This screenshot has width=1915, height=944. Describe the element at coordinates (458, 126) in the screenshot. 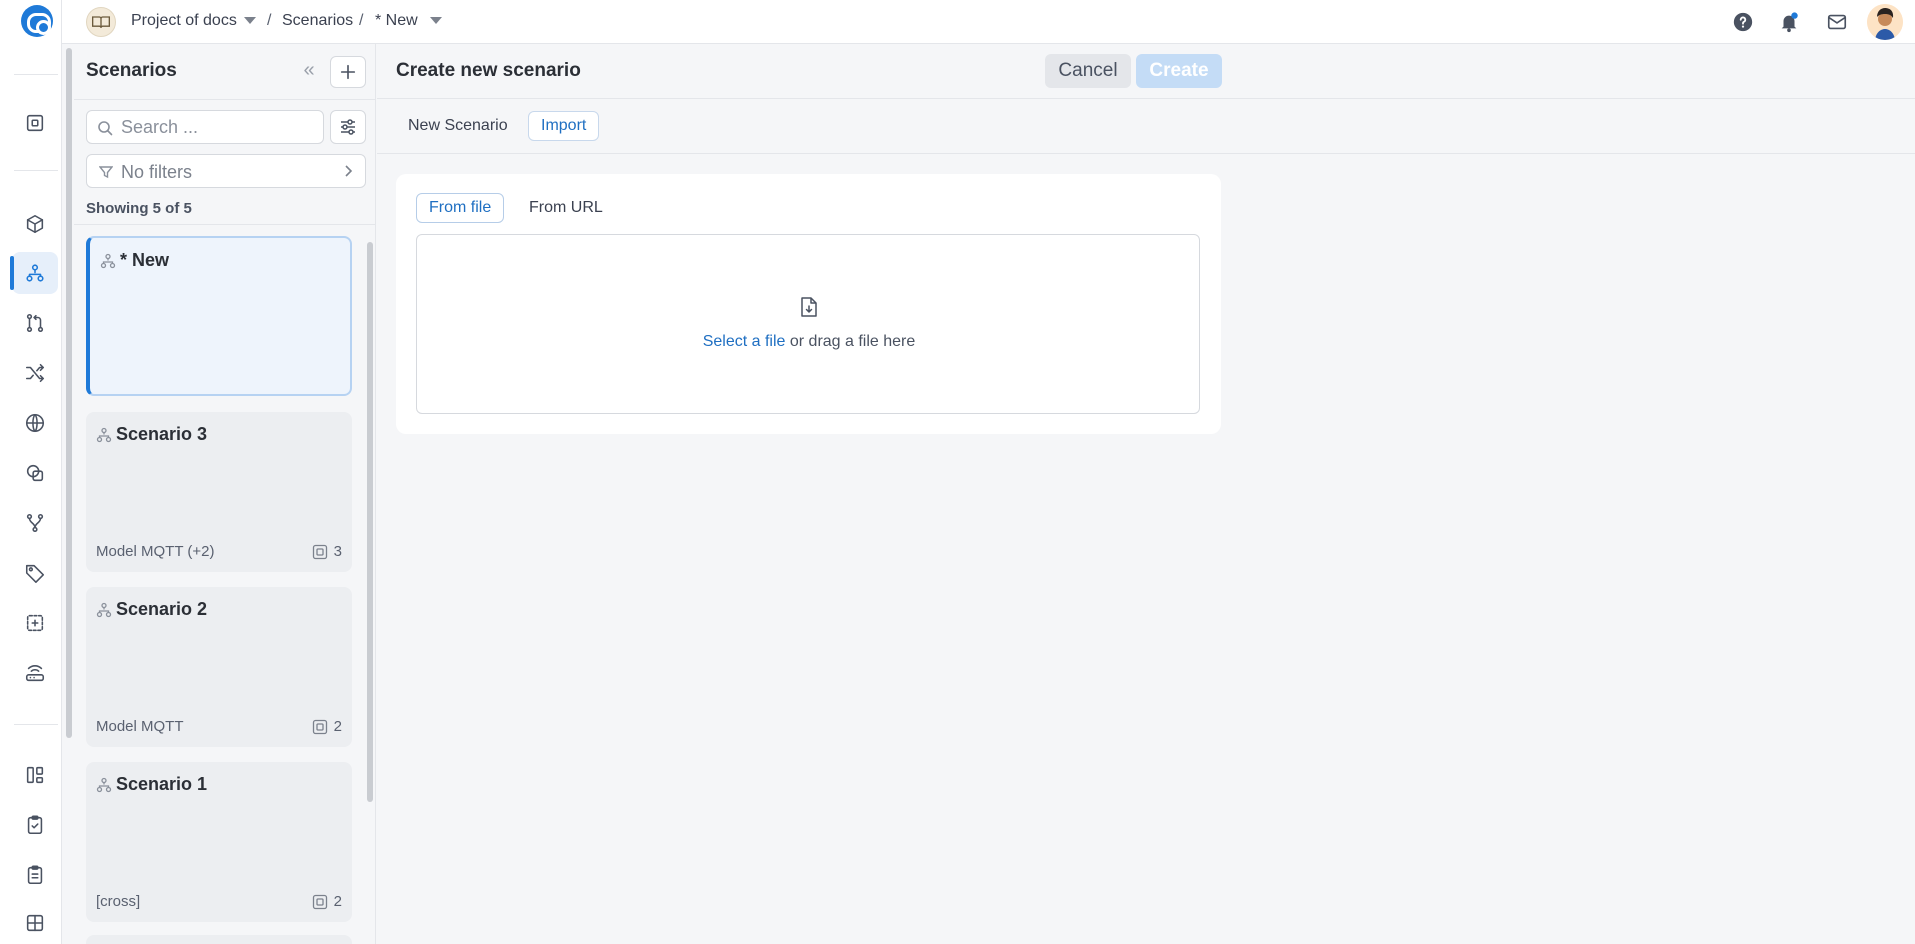

I see `tab-new-scenario: New Scenario` at that location.